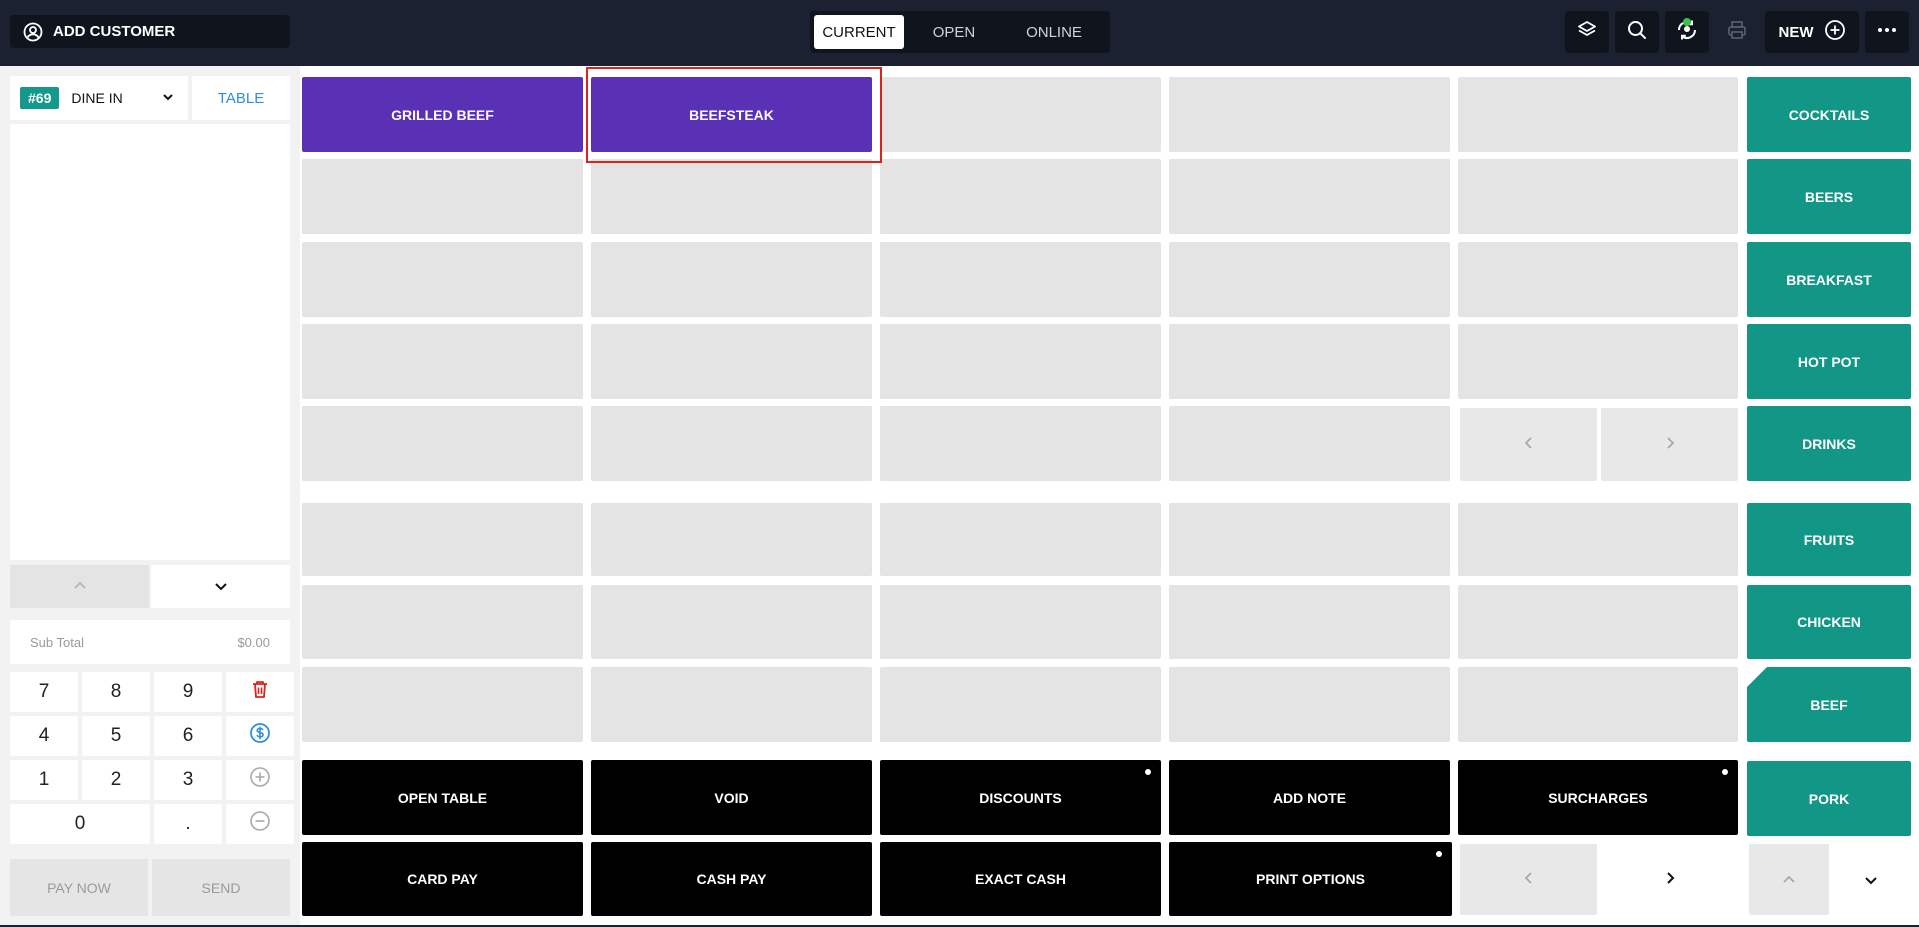  I want to click on search-button, so click(1637, 32).